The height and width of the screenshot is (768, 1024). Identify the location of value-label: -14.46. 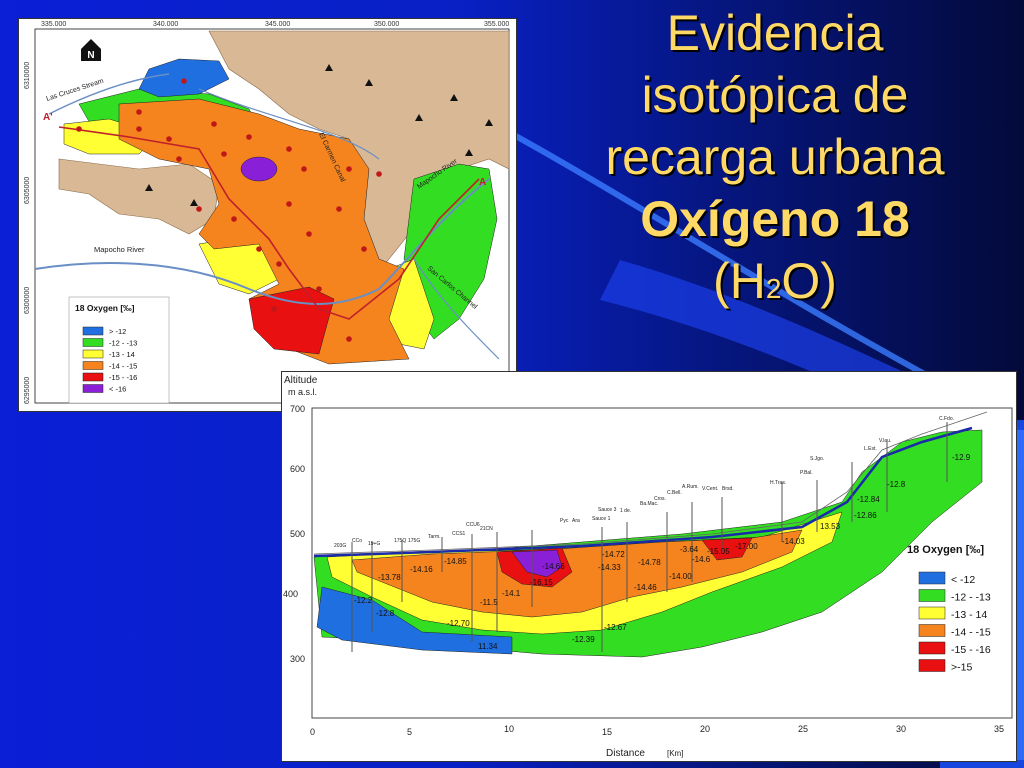
(645, 587).